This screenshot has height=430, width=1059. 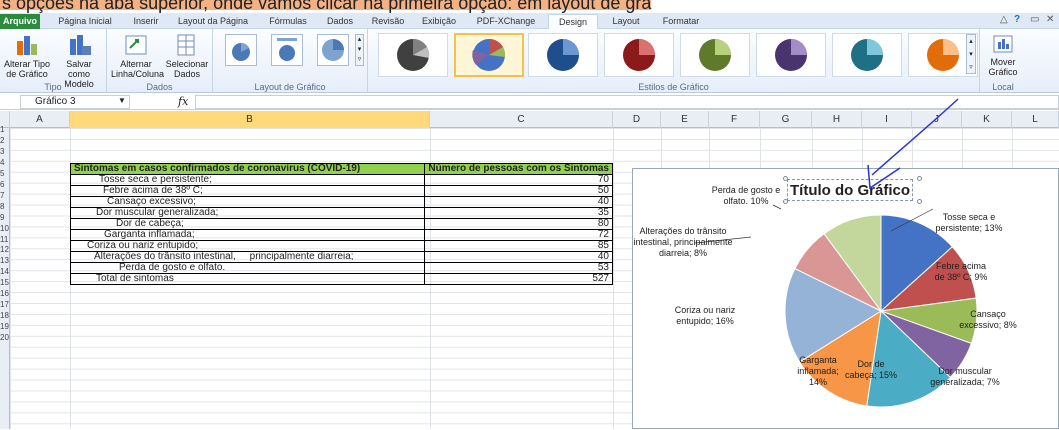 I want to click on tab-exibicao: Exibição, so click(x=439, y=21).